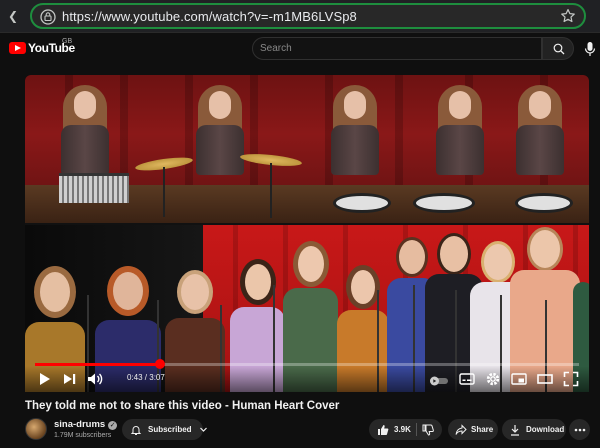  I want to click on subscribed-label: Subscribed, so click(170, 429).